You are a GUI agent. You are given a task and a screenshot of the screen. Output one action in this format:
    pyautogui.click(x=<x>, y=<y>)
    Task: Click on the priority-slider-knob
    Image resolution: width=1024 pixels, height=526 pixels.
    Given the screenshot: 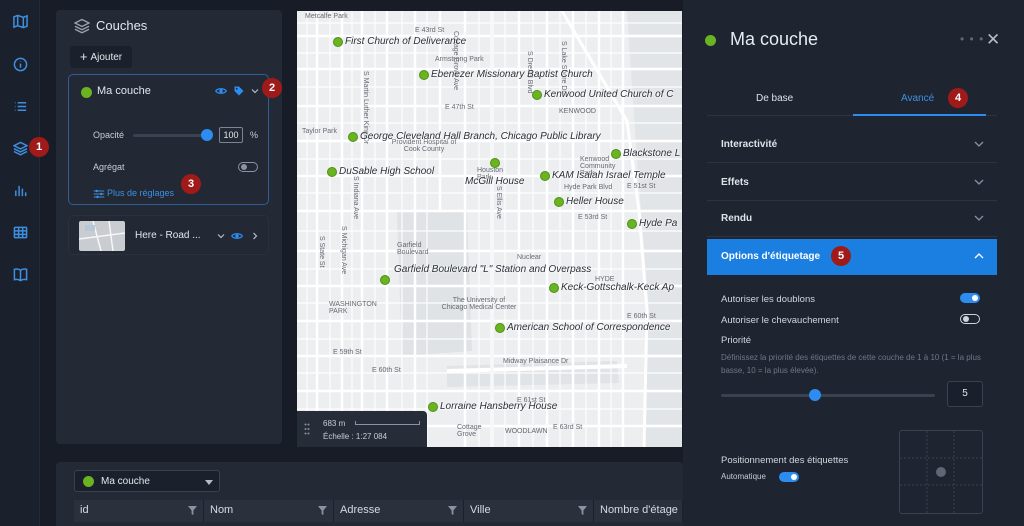 What is the action you would take?
    pyautogui.click(x=815, y=395)
    